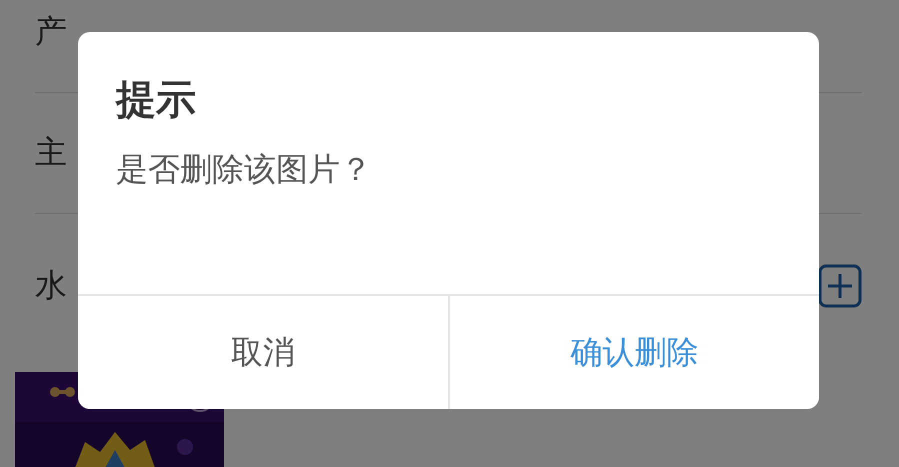 This screenshot has width=899, height=467. Describe the element at coordinates (840, 286) in the screenshot. I see `add-icon` at that location.